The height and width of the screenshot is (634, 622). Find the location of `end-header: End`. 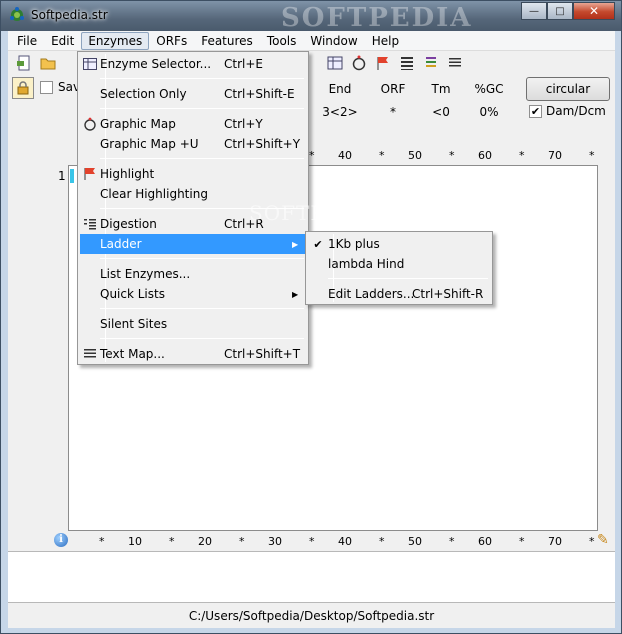

end-header: End is located at coordinates (340, 89).